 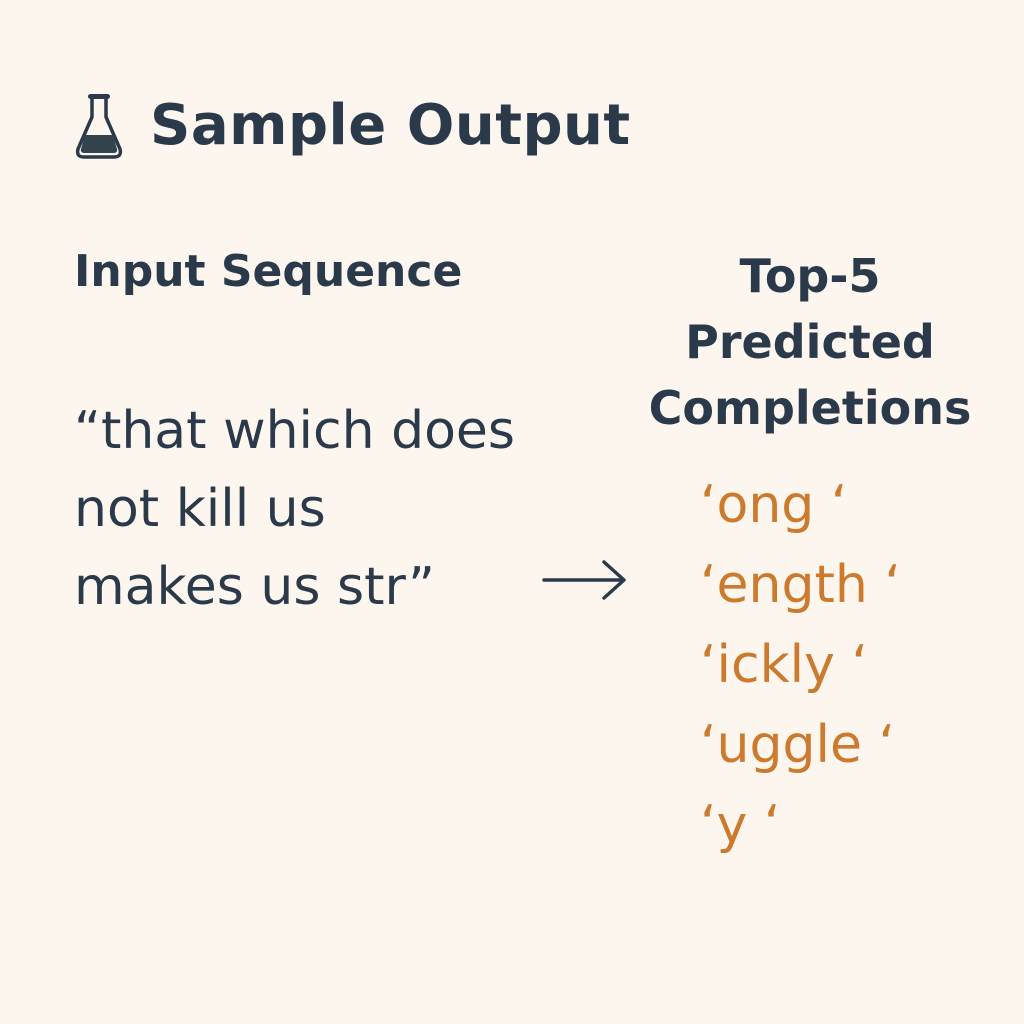 What do you see at coordinates (774, 505) in the screenshot?
I see `completion-item: ‘ong ‘` at bounding box center [774, 505].